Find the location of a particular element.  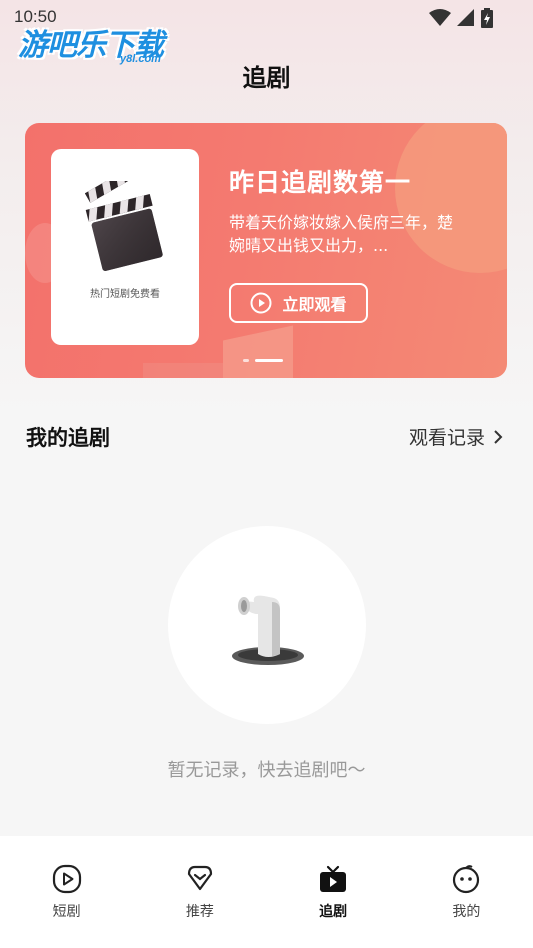

status-icons is located at coordinates (461, 18).